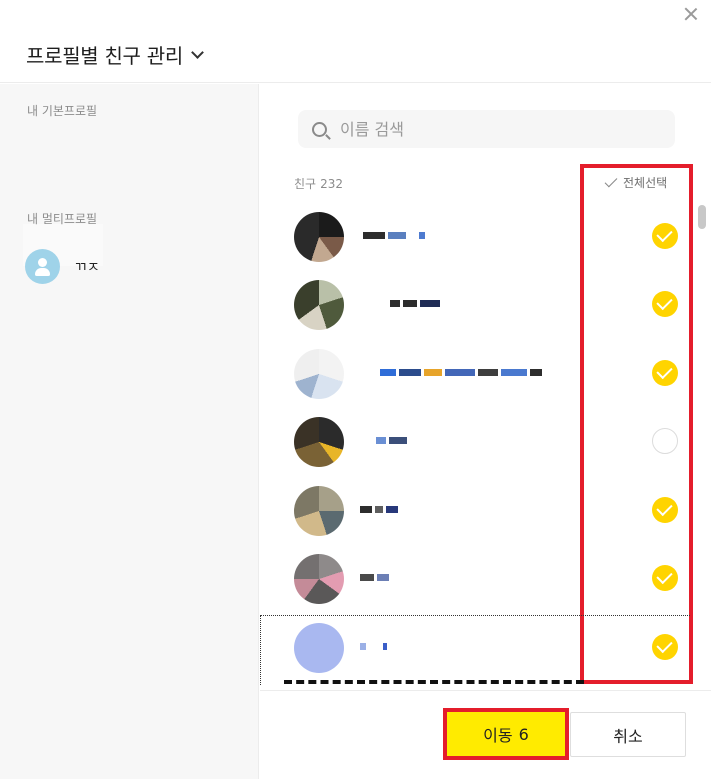 The image size is (711, 779). I want to click on search-box, so click(486, 129).